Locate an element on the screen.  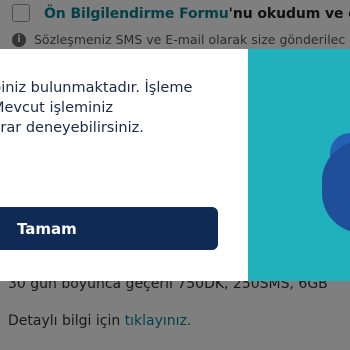
ok-button: Tamam is located at coordinates (109, 228).